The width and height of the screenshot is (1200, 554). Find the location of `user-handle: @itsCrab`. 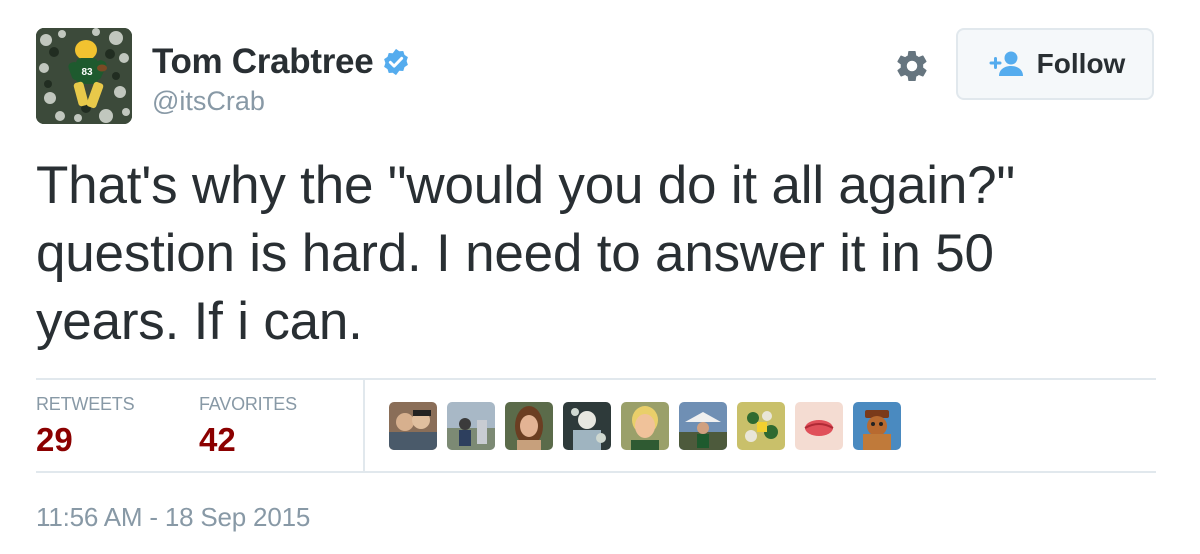

user-handle: @itsCrab is located at coordinates (281, 101).